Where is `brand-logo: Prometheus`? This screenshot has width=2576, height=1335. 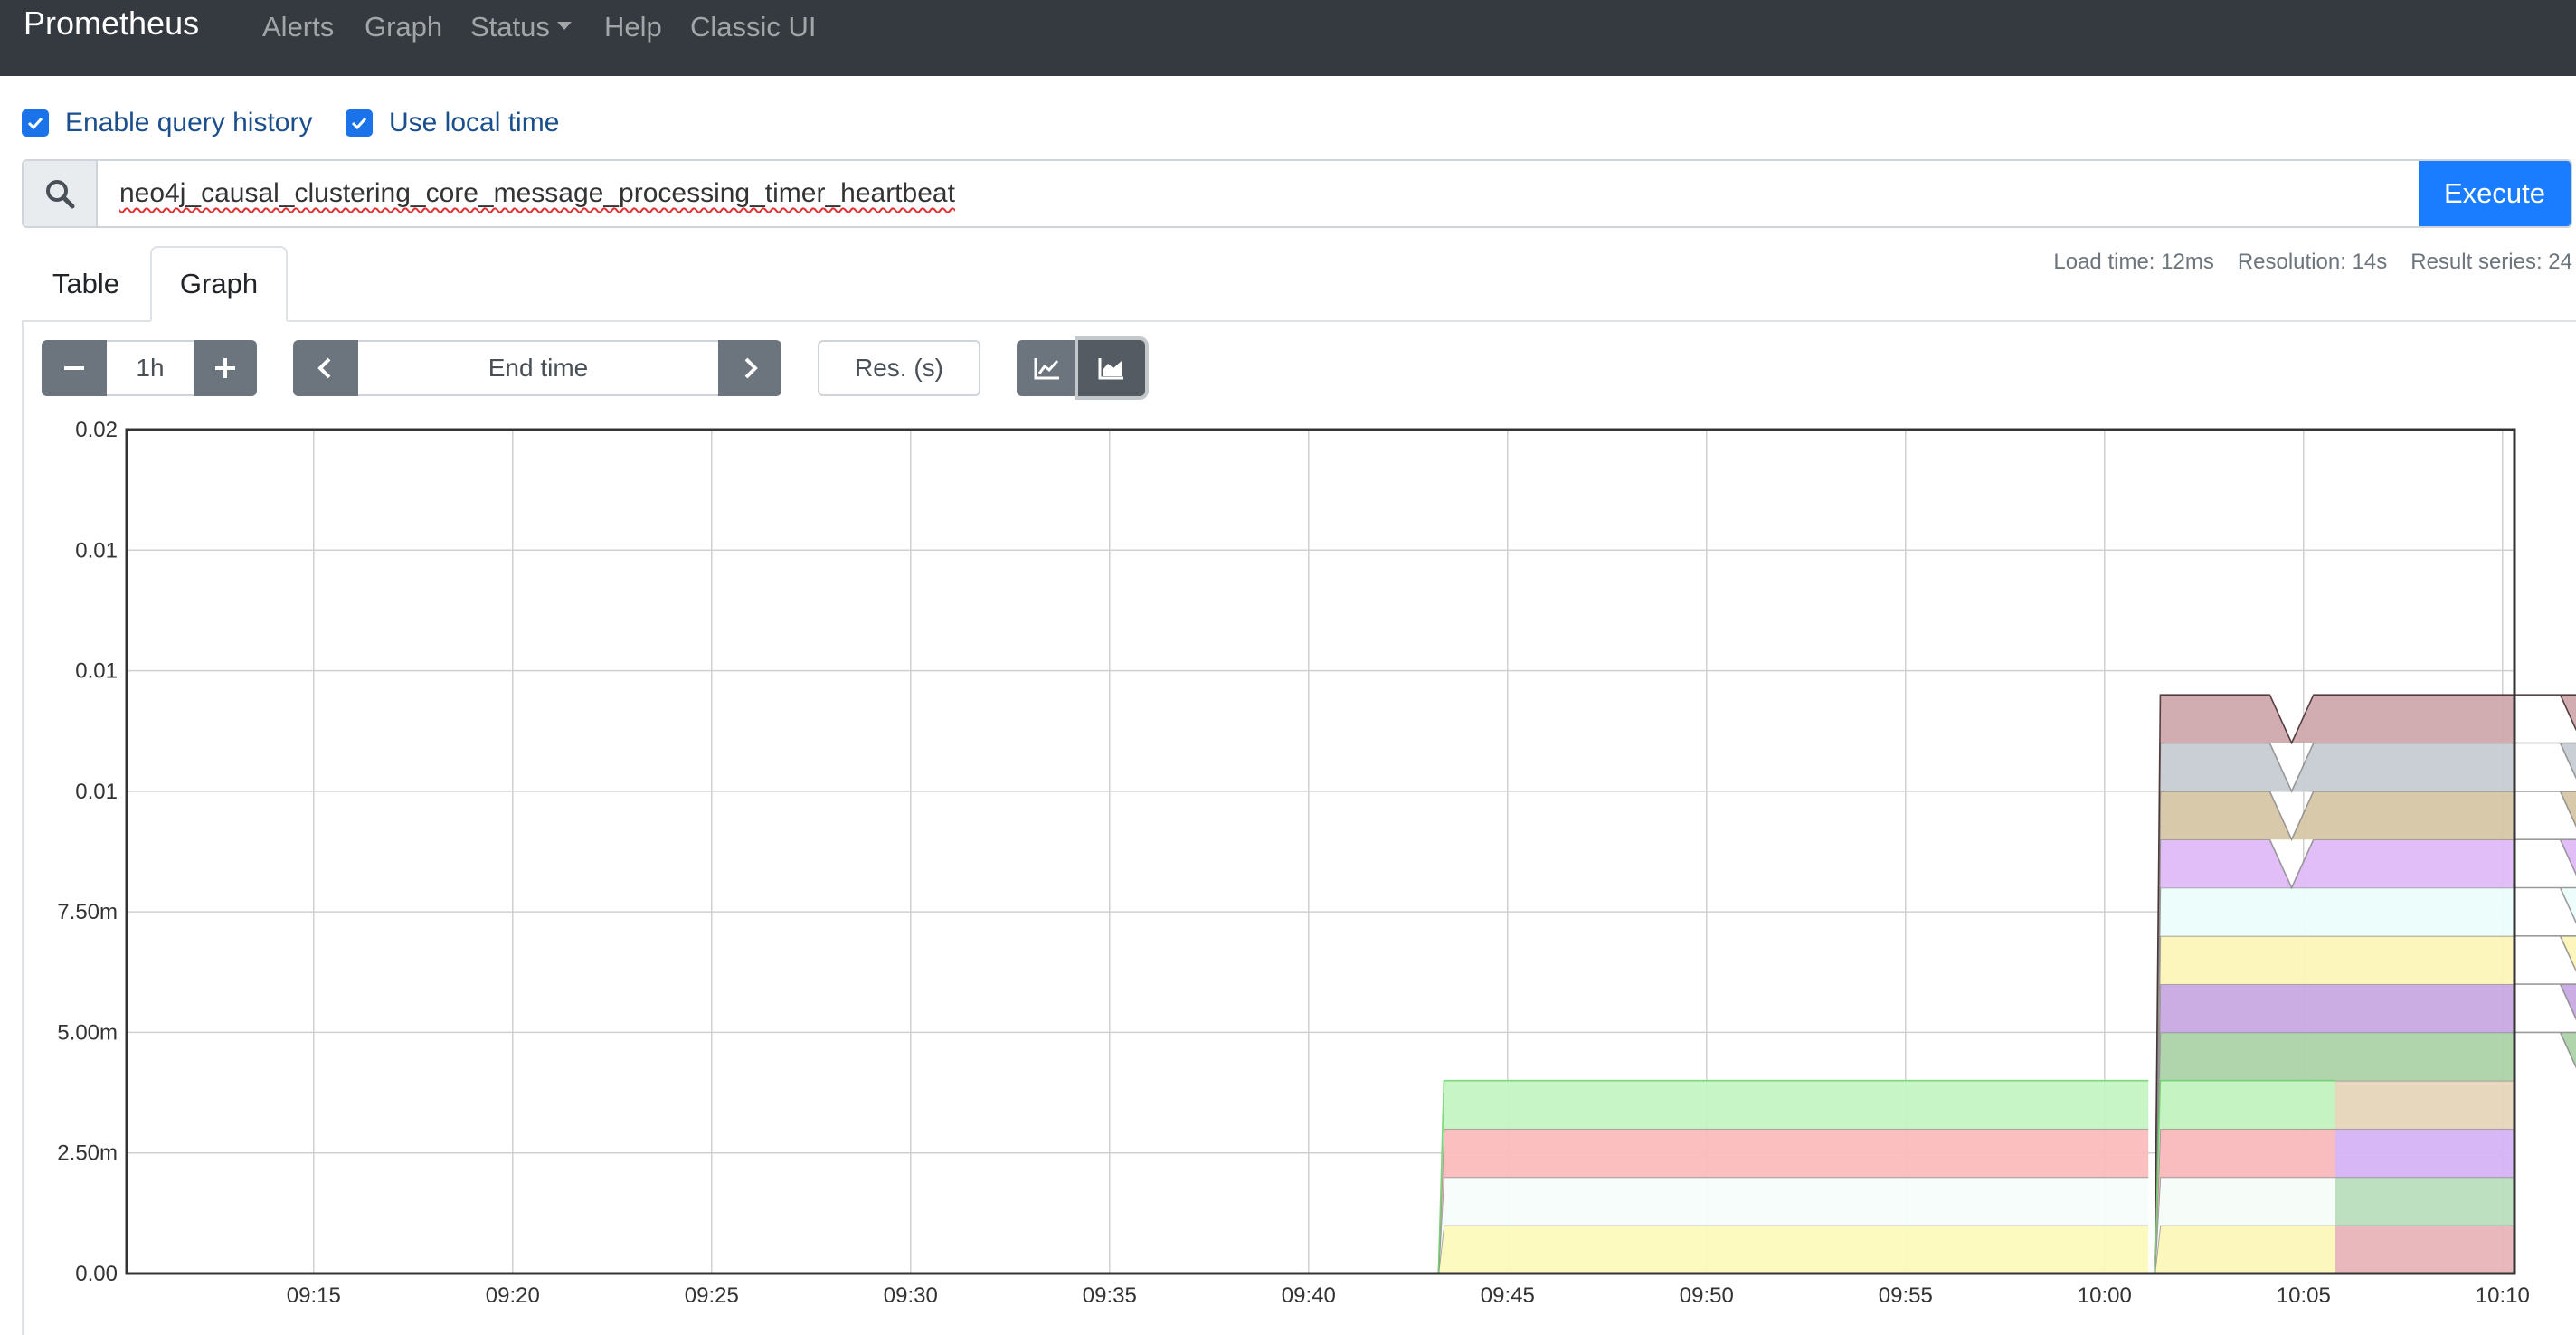 brand-logo: Prometheus is located at coordinates (112, 23).